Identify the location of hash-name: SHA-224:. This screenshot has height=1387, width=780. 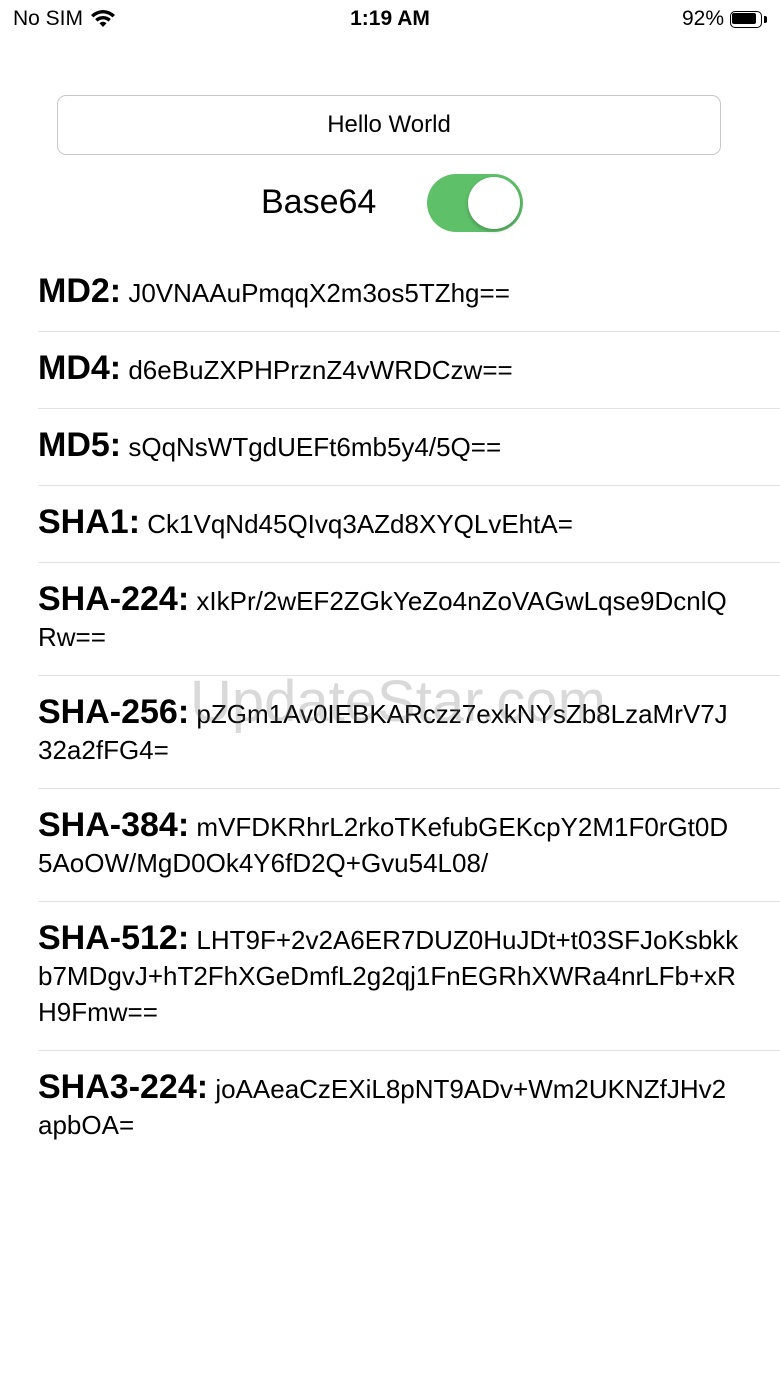
(114, 599).